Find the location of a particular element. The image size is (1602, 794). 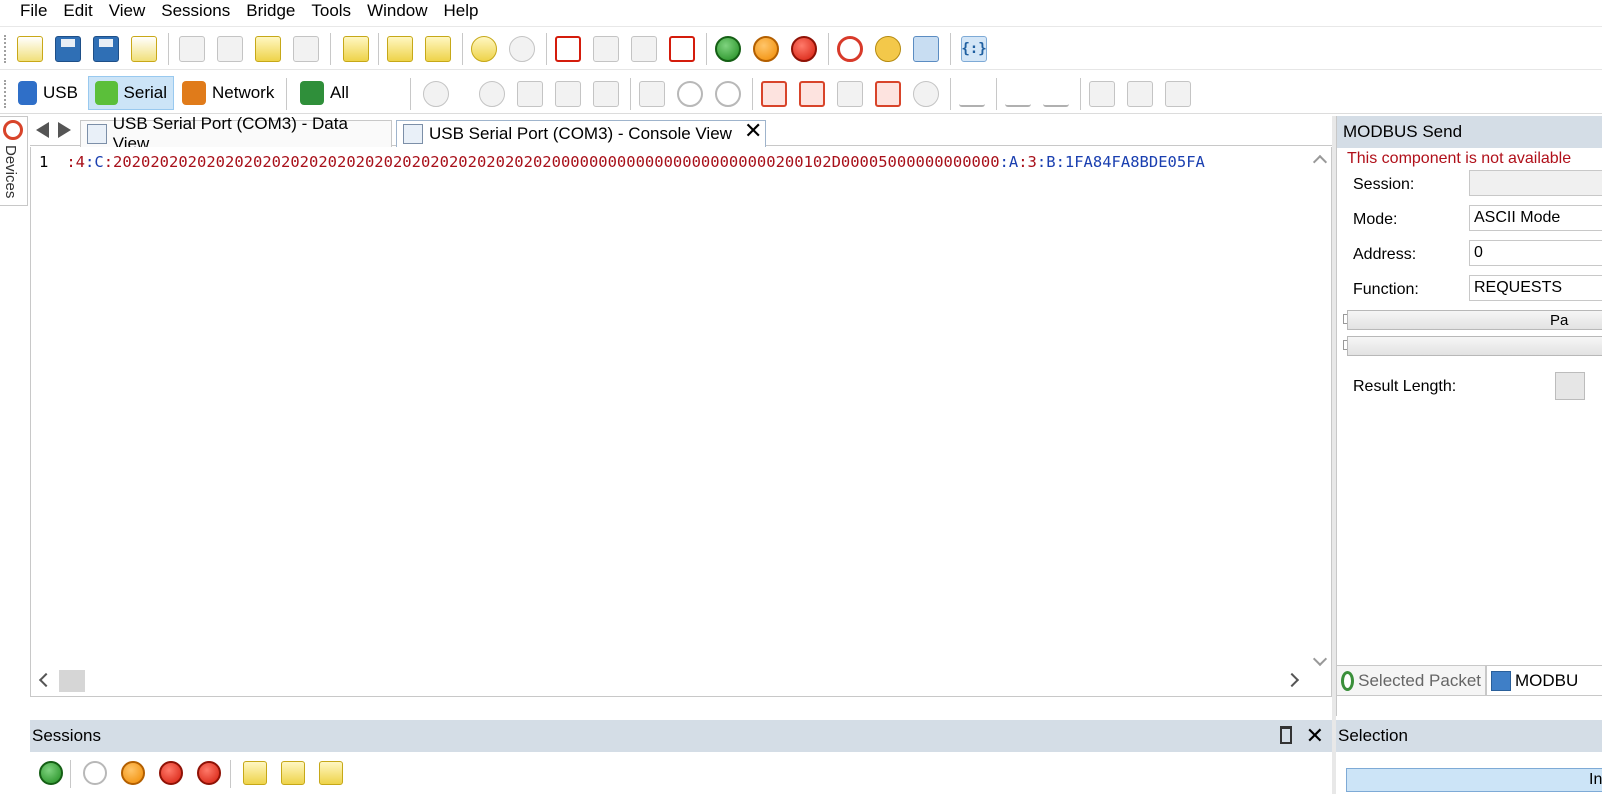

source-all-button: All is located at coordinates (326, 93).